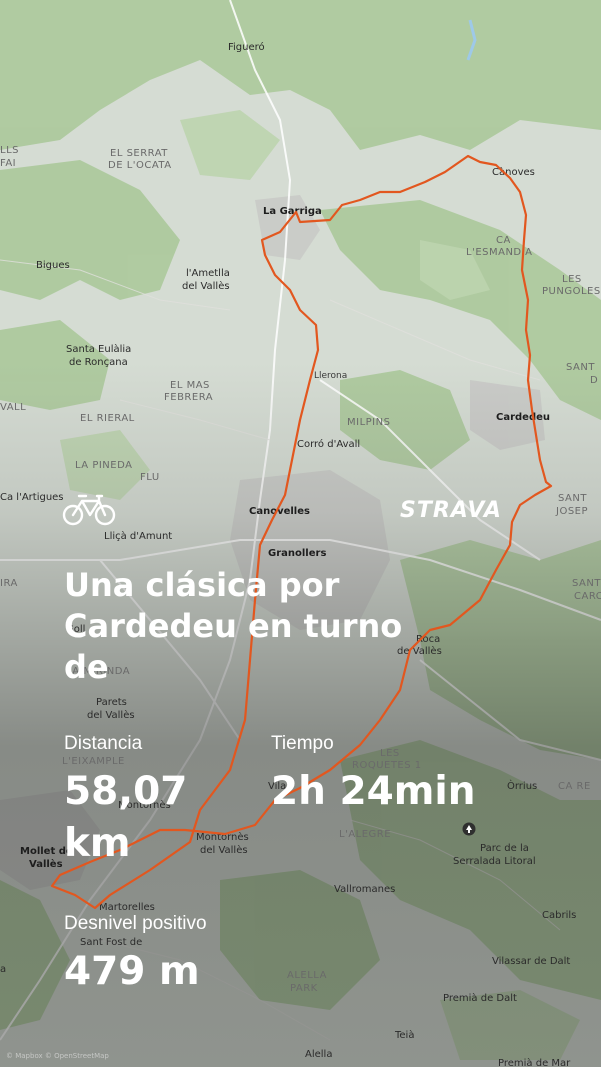 The height and width of the screenshot is (1067, 601). I want to click on time-value: 2h 24min, so click(373, 791).